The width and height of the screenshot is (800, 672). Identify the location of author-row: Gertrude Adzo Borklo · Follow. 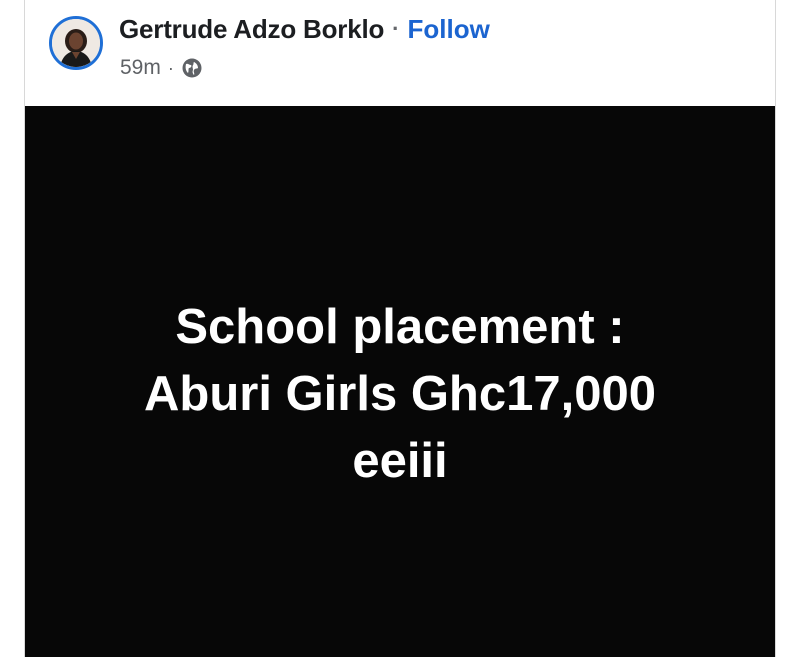
(304, 29).